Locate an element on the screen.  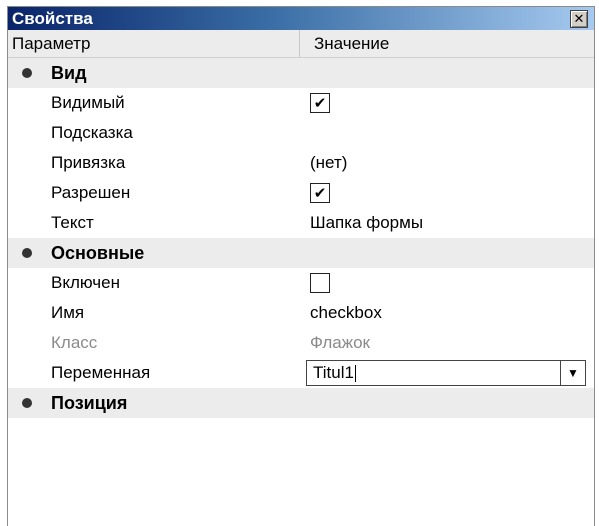
name-value: checkbox is located at coordinates (346, 313).